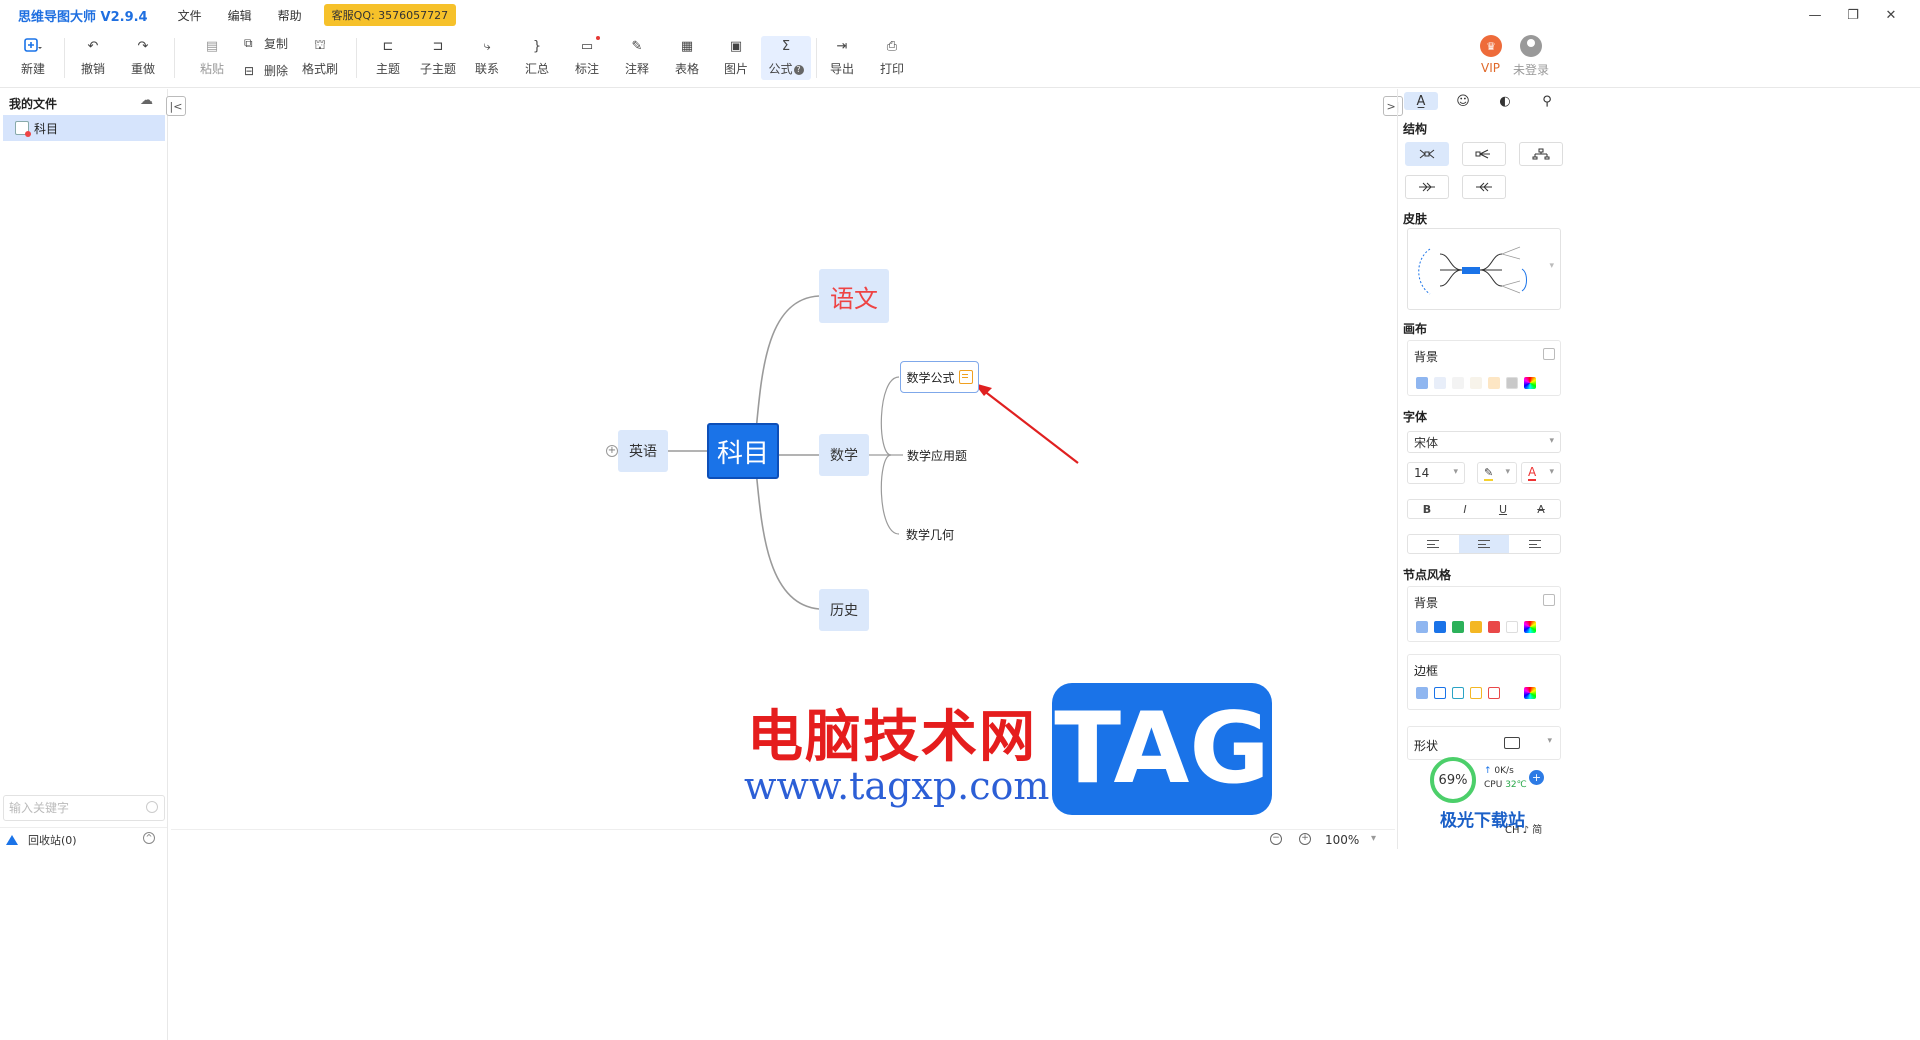 The height and width of the screenshot is (1040, 1920). Describe the element at coordinates (1484, 544) in the screenshot. I see `align-center-button` at that location.